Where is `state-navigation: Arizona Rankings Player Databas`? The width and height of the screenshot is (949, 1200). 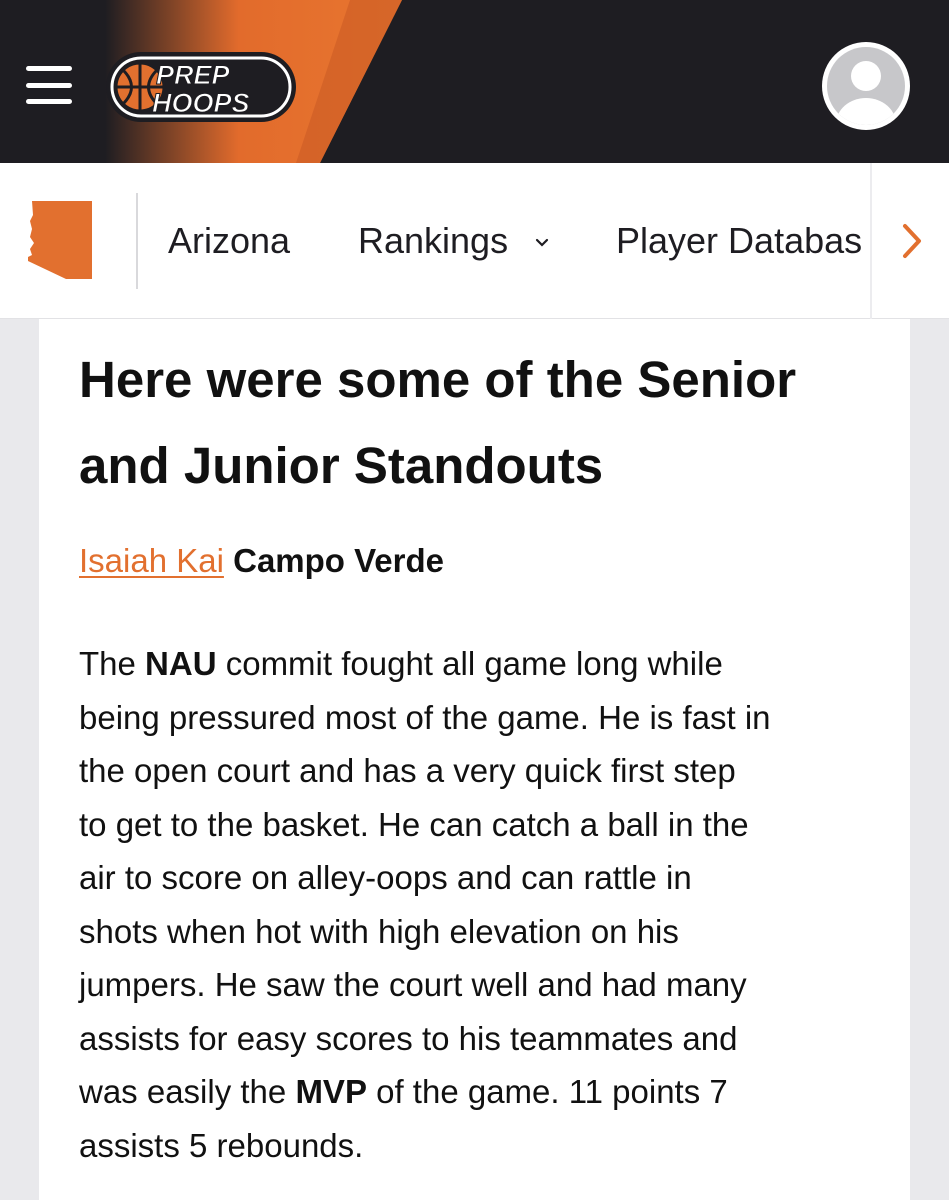 state-navigation: Arizona Rankings Player Databas is located at coordinates (474, 241).